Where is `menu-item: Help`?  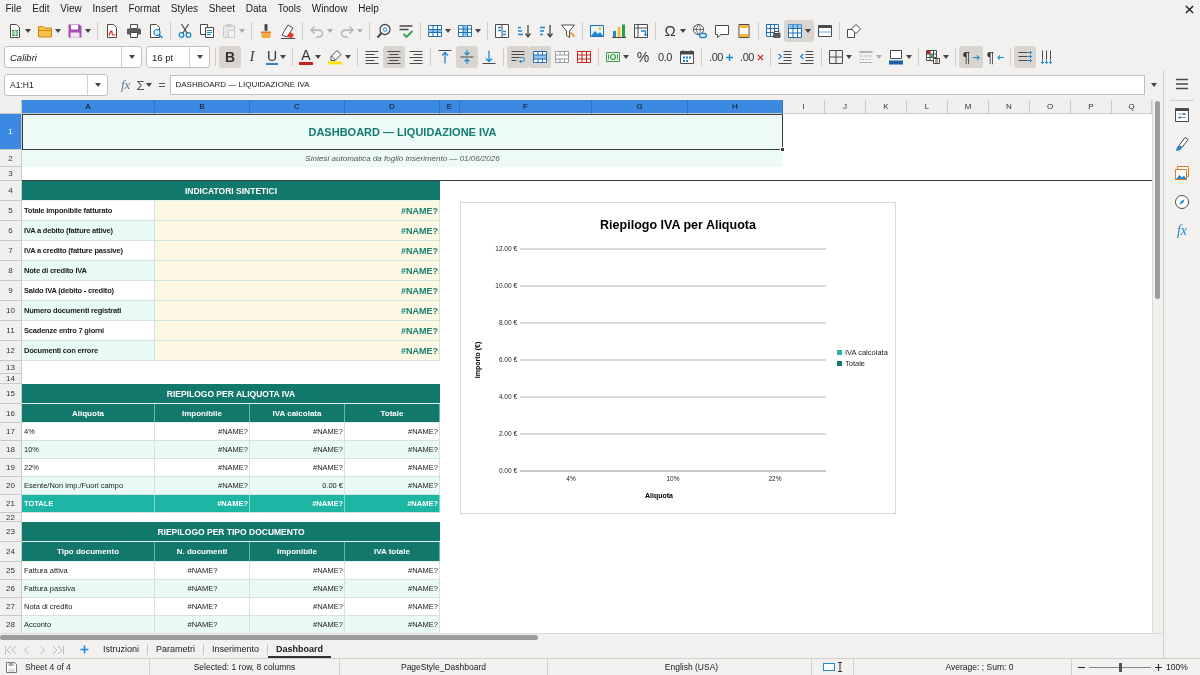
menu-item: Help is located at coordinates (368, 9).